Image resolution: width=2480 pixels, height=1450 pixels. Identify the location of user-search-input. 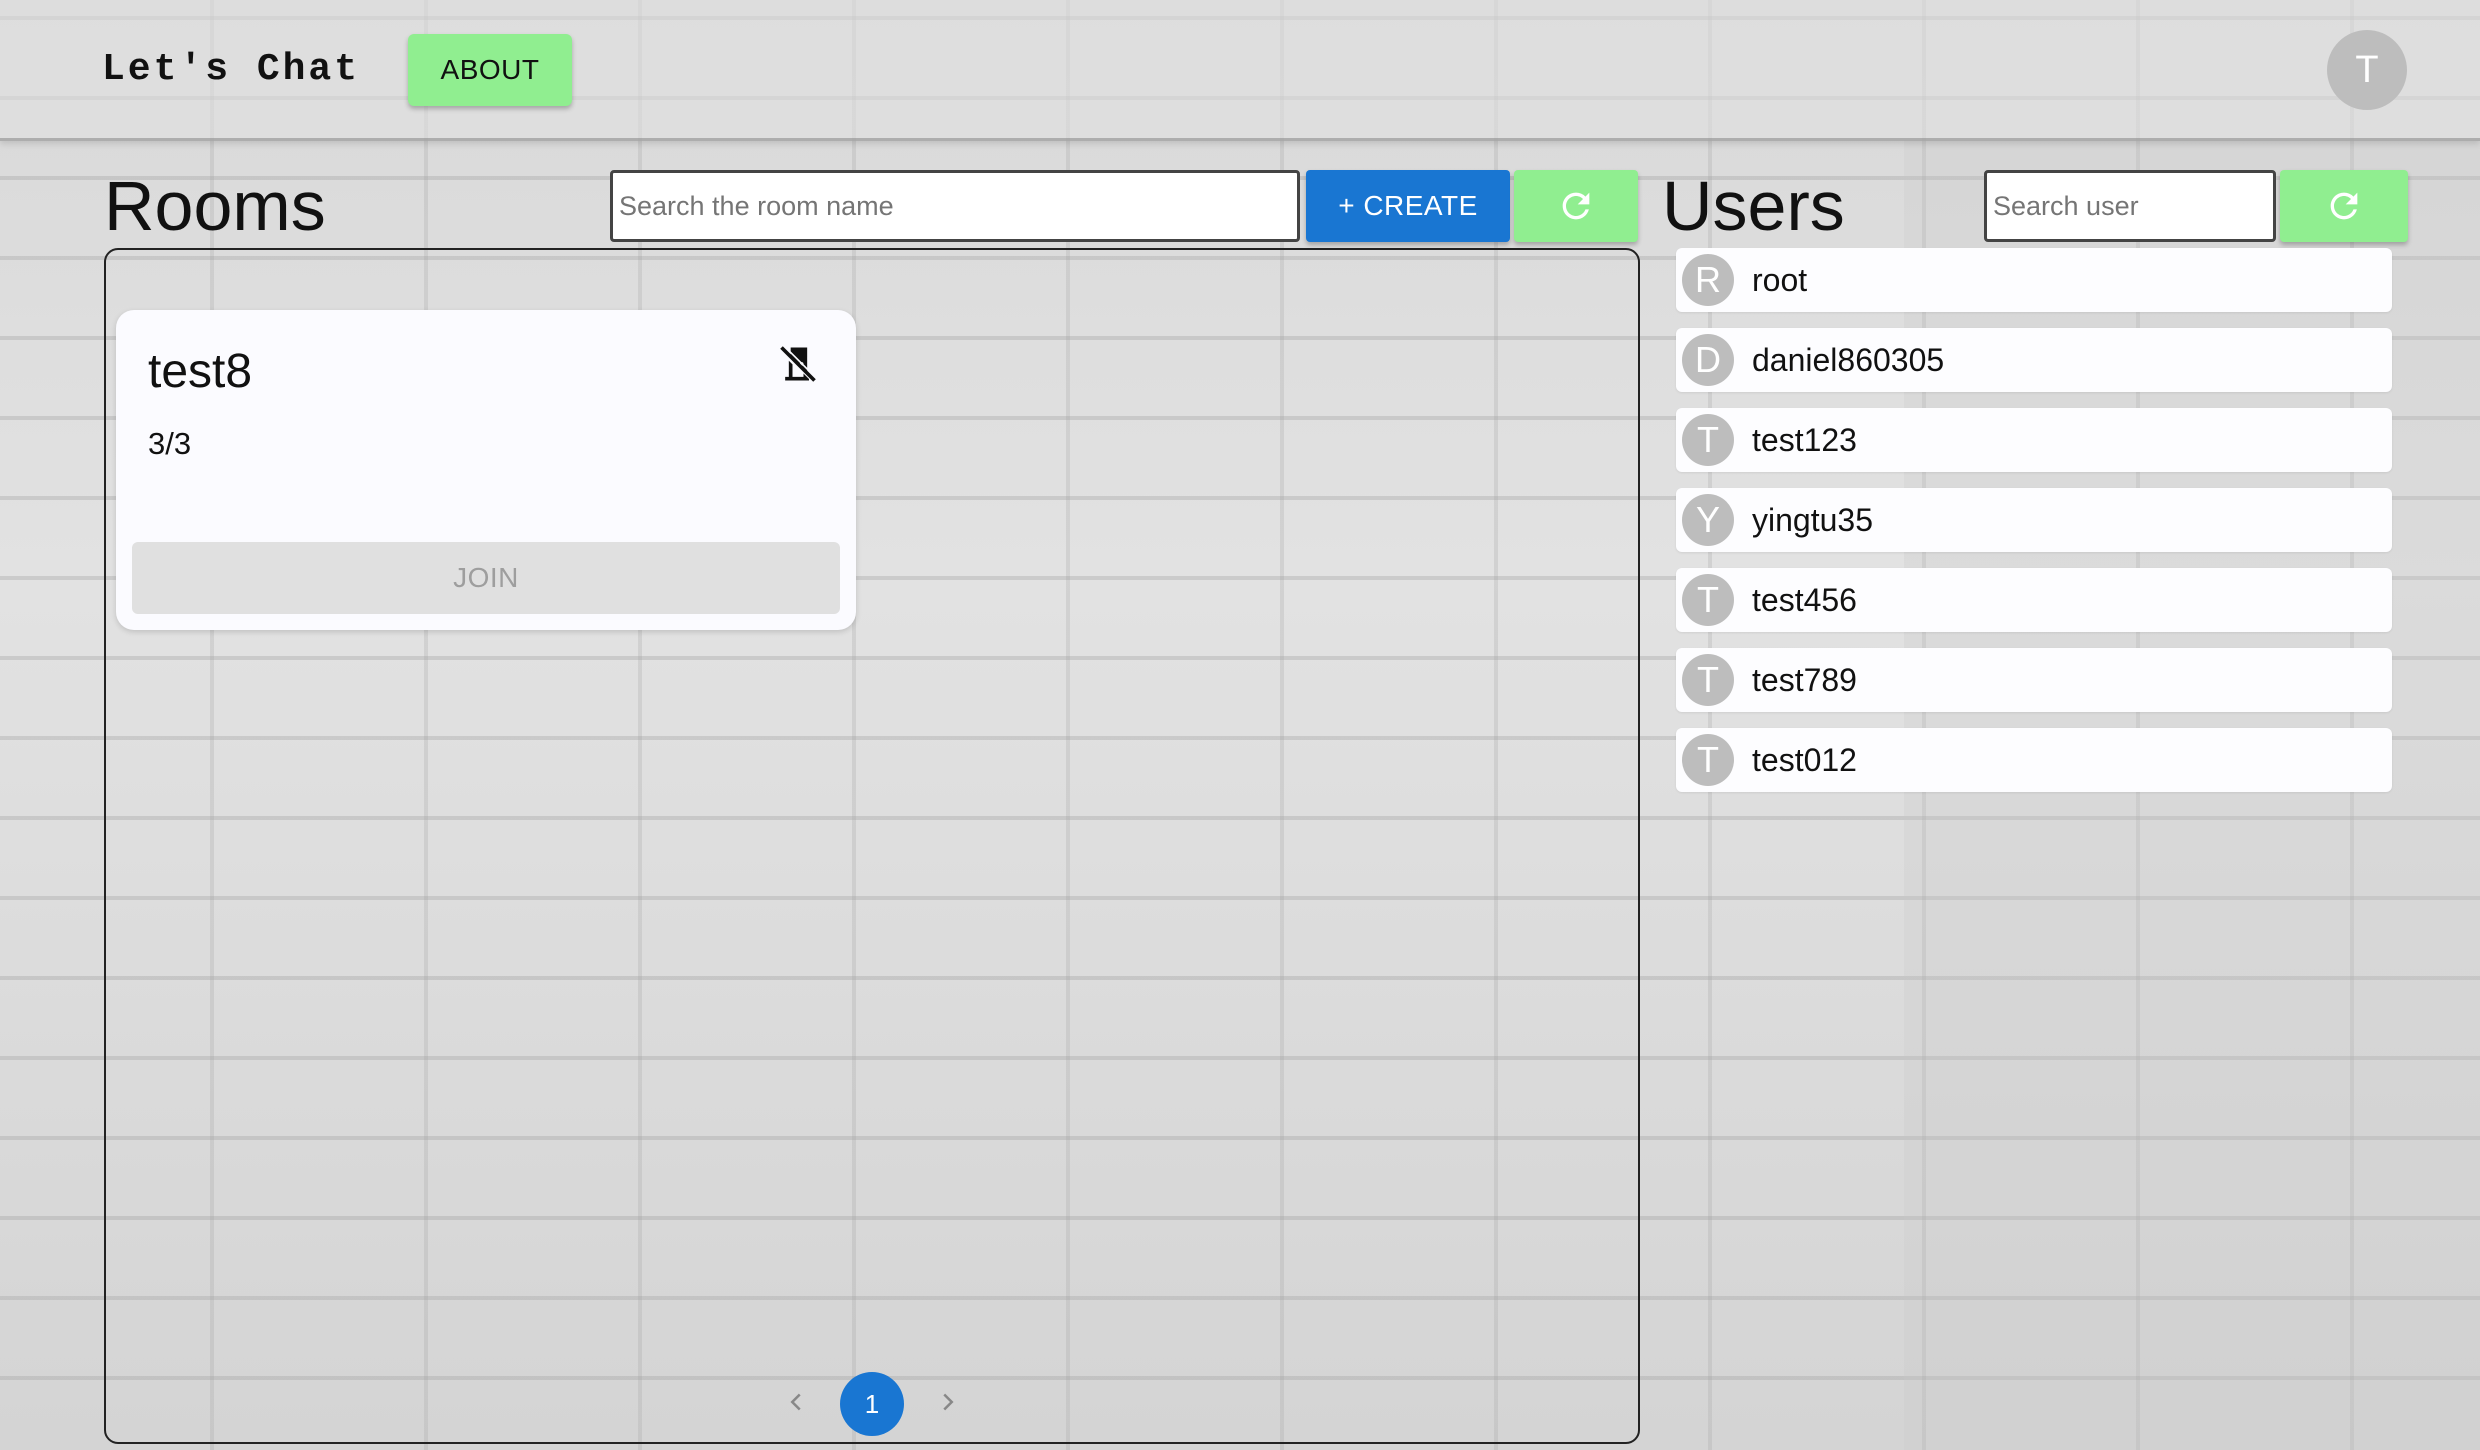
(2130, 206).